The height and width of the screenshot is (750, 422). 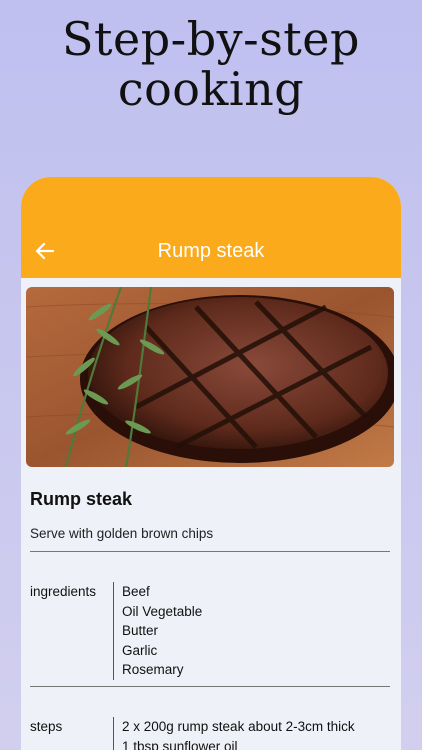 I want to click on steps-label: steps, so click(x=46, y=726).